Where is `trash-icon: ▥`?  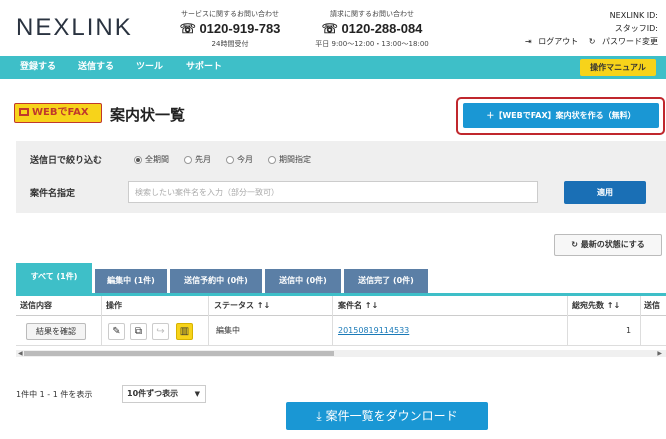
trash-icon: ▥ is located at coordinates (184, 331).